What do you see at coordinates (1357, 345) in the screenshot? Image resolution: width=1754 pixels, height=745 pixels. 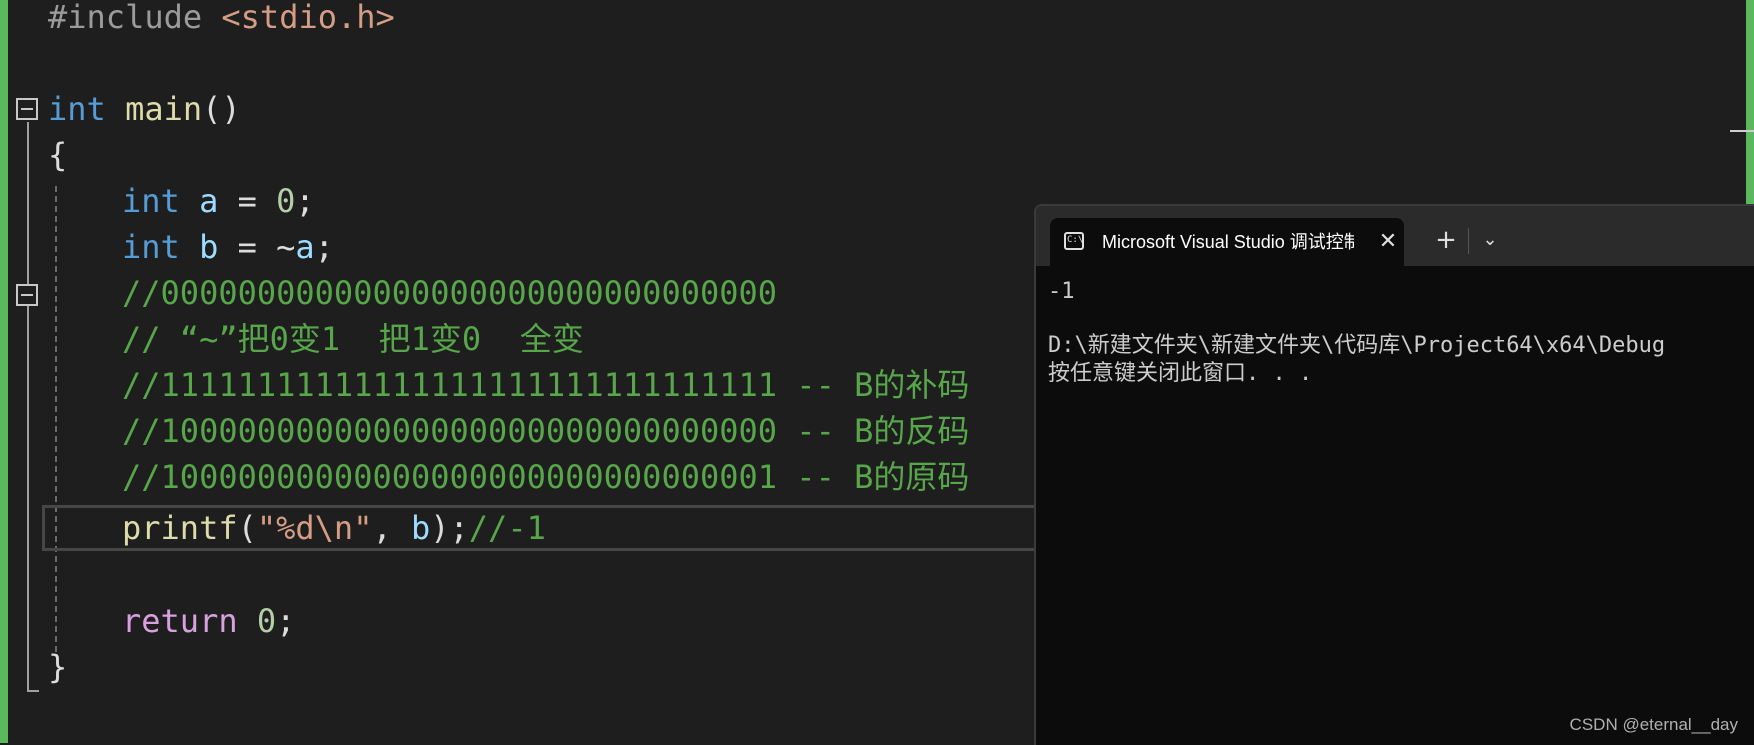 I see `terminal-output-line-2: D:\新建文件夹\新建文件夹\代码库\Project64\x64\Debug` at bounding box center [1357, 345].